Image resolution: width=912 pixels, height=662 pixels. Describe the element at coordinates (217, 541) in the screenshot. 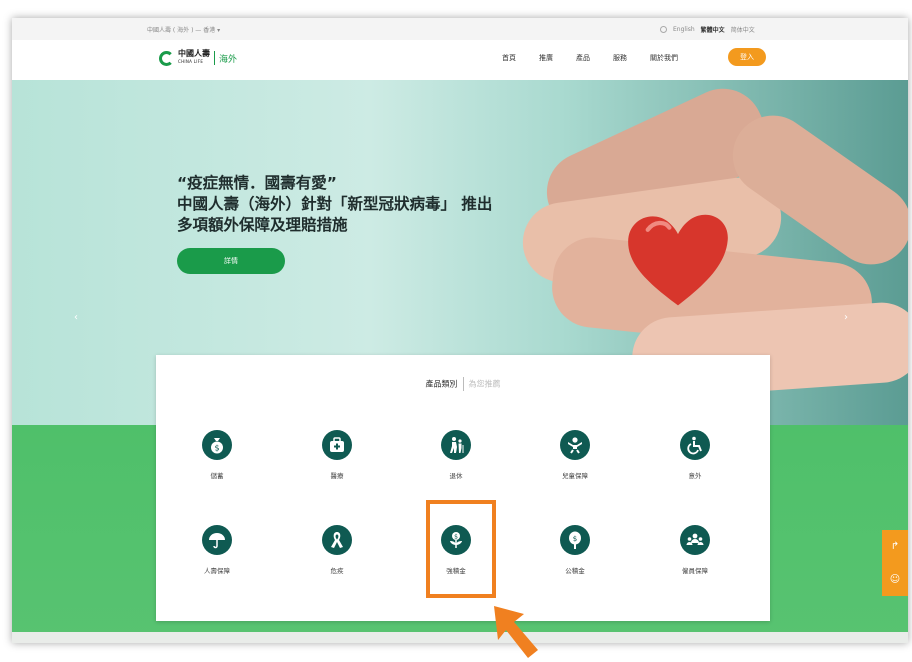

I see `umbrella-icon` at that location.